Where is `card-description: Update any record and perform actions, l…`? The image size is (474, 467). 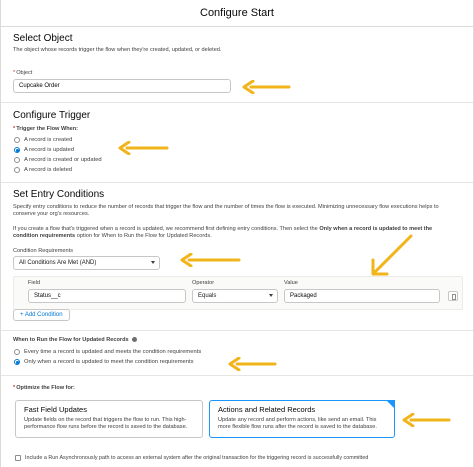 card-description: Update any record and perform actions, l… is located at coordinates (297, 423).